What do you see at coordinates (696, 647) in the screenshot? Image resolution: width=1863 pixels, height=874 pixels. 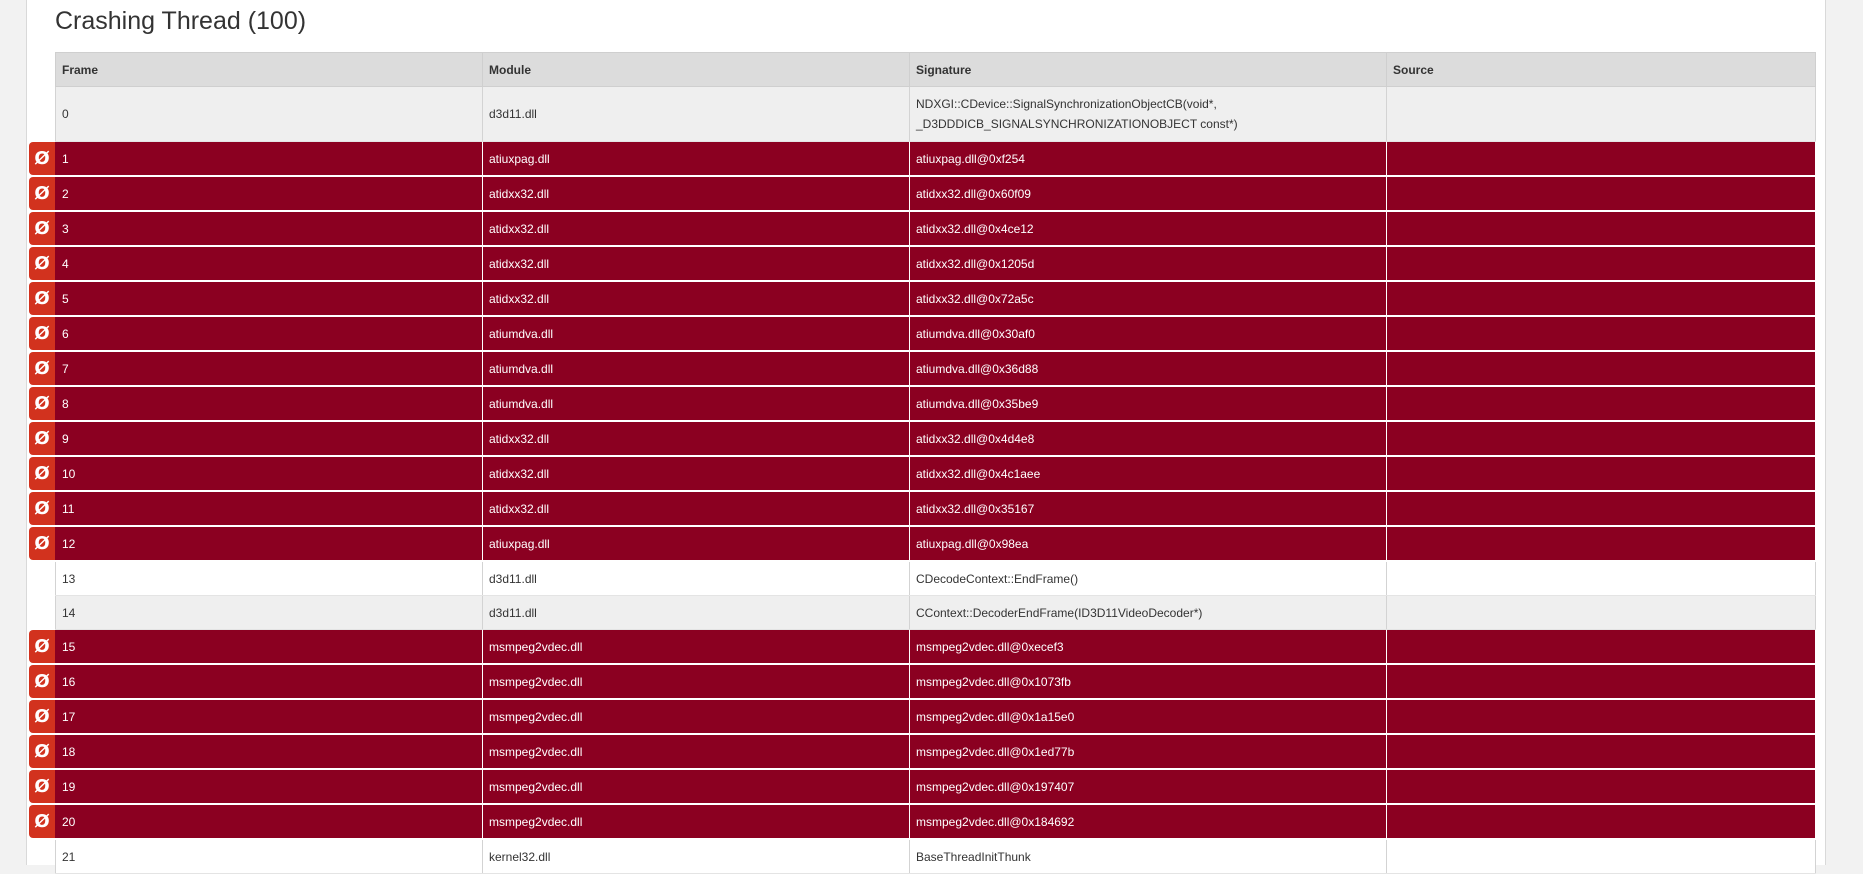 I see `cell-module: msmpeg2vdec.dll` at bounding box center [696, 647].